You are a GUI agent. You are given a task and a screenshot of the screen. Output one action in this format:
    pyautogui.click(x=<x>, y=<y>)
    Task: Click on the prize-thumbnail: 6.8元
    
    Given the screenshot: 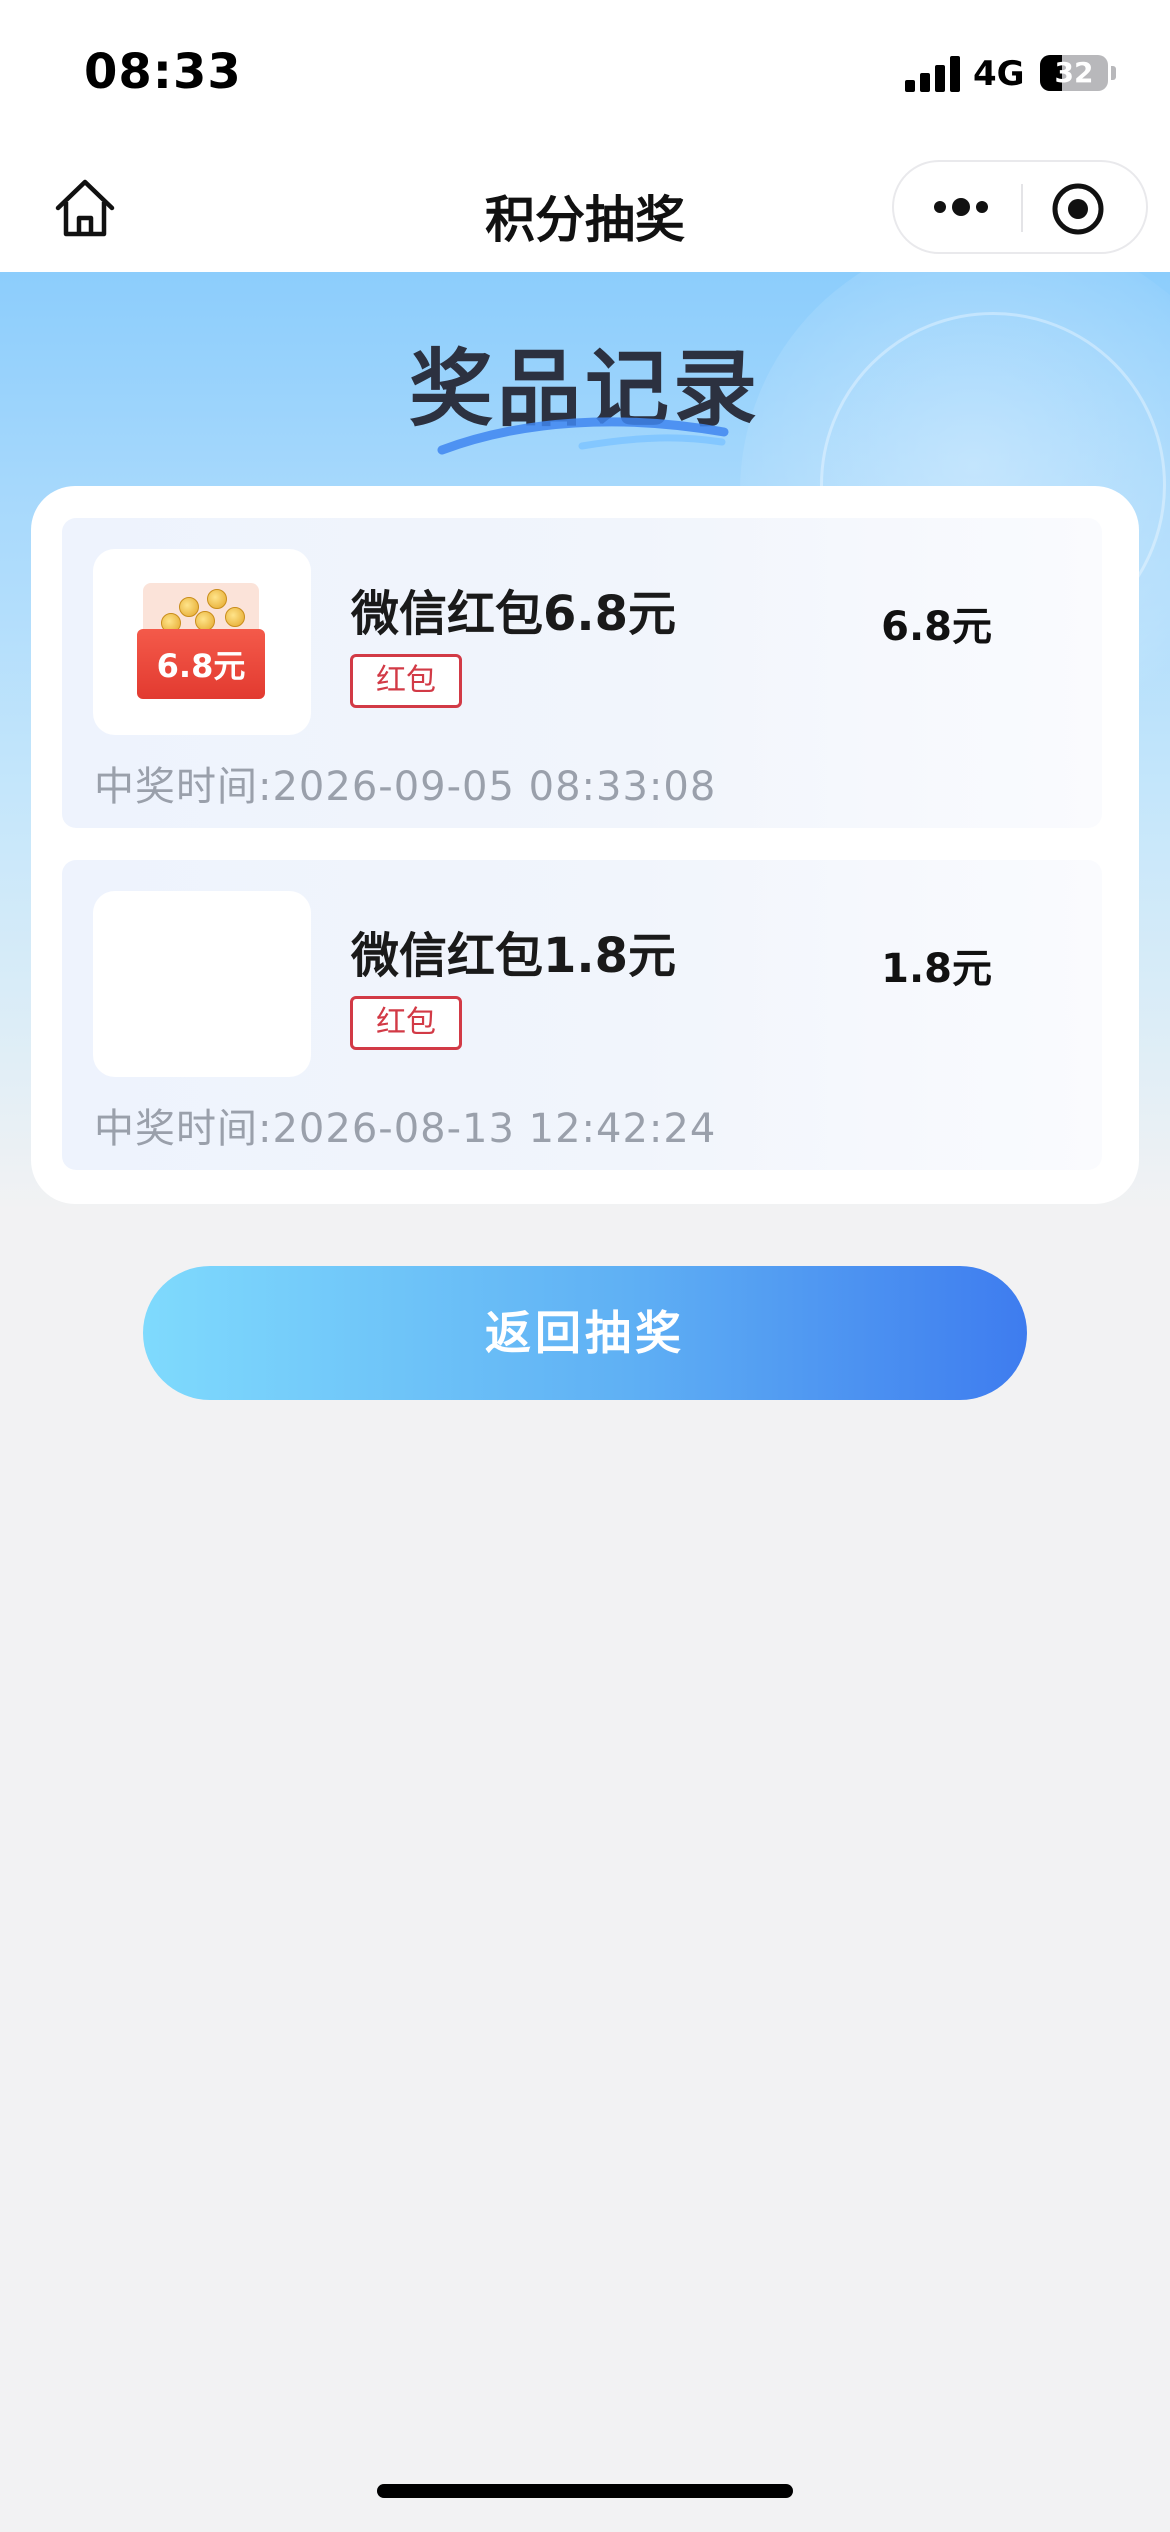 What is the action you would take?
    pyautogui.click(x=202, y=642)
    